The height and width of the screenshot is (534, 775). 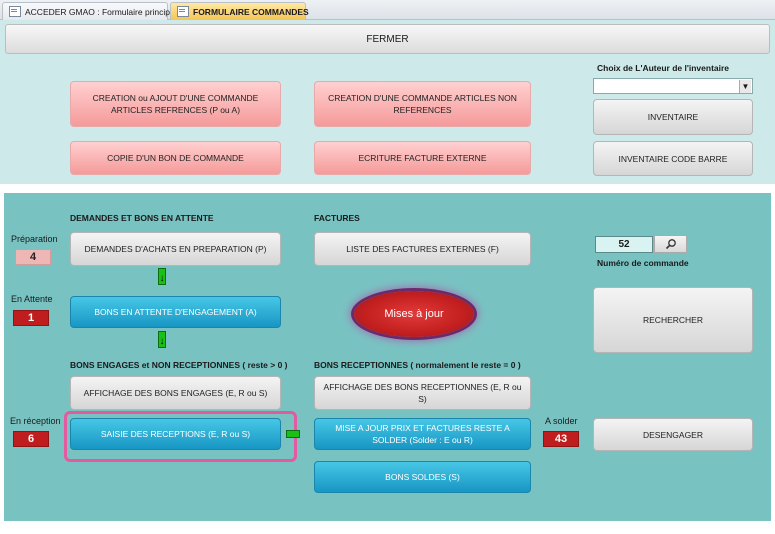 What do you see at coordinates (293, 434) in the screenshot?
I see `arrow-right-icon` at bounding box center [293, 434].